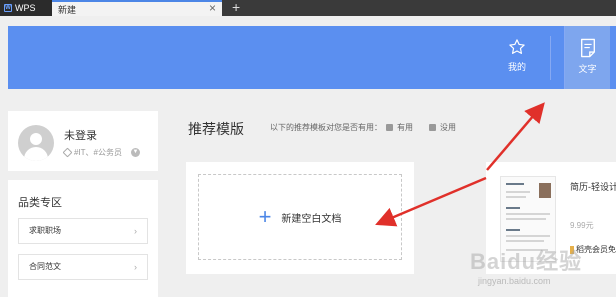  What do you see at coordinates (582, 225) in the screenshot?
I see `template-price: 9.99元` at bounding box center [582, 225].